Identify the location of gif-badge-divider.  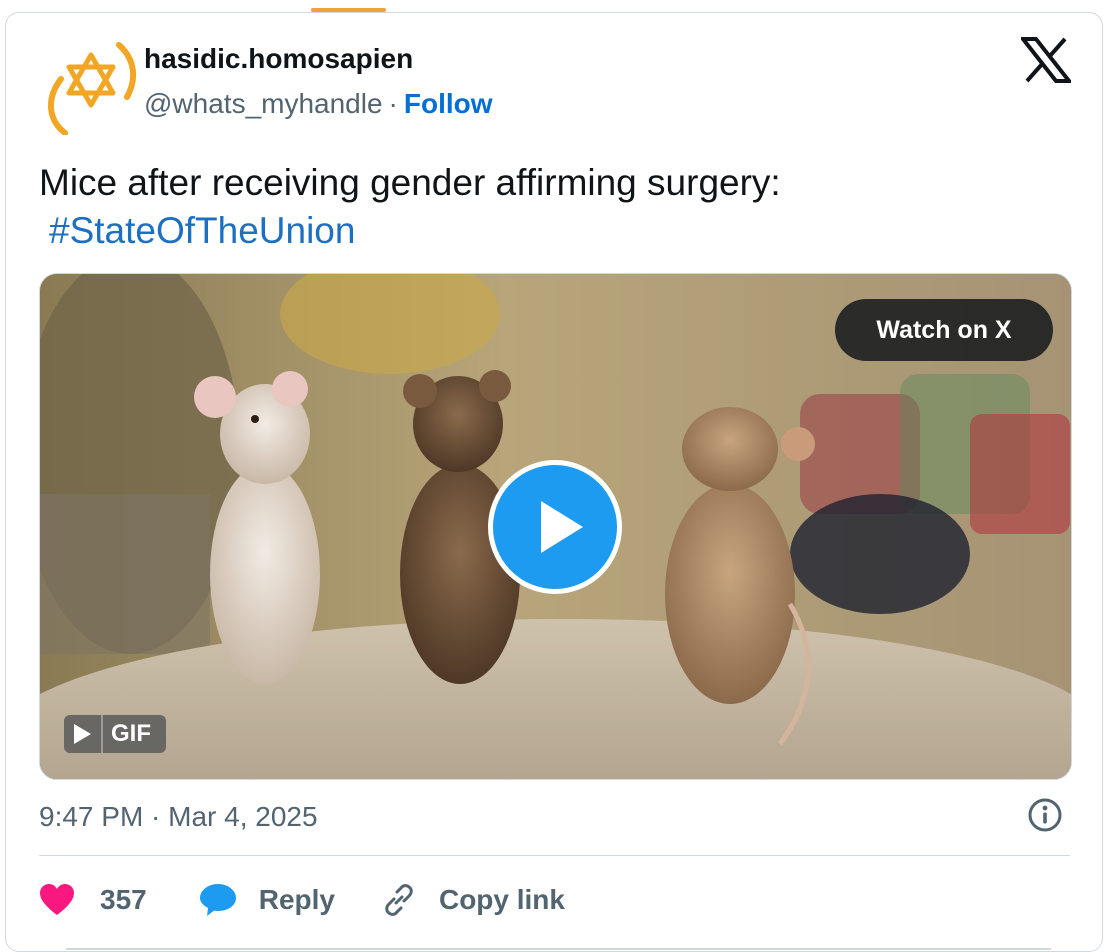
(102, 734).